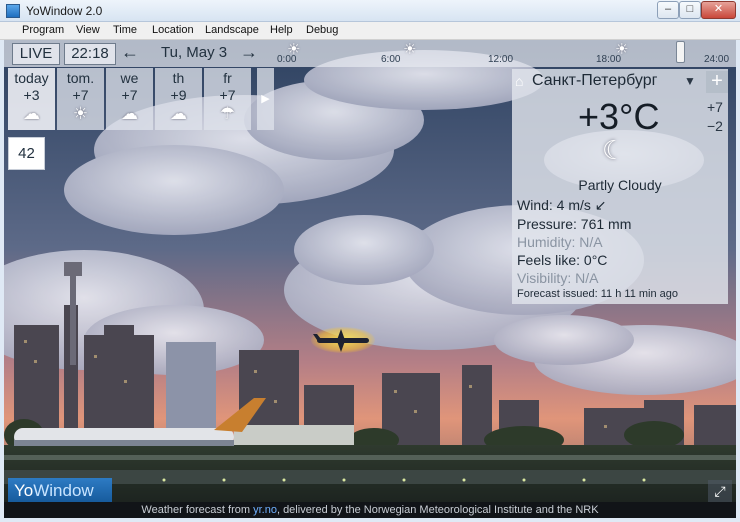 The height and width of the screenshot is (522, 740). Describe the element at coordinates (178, 78) in the screenshot. I see `day-name: th` at that location.